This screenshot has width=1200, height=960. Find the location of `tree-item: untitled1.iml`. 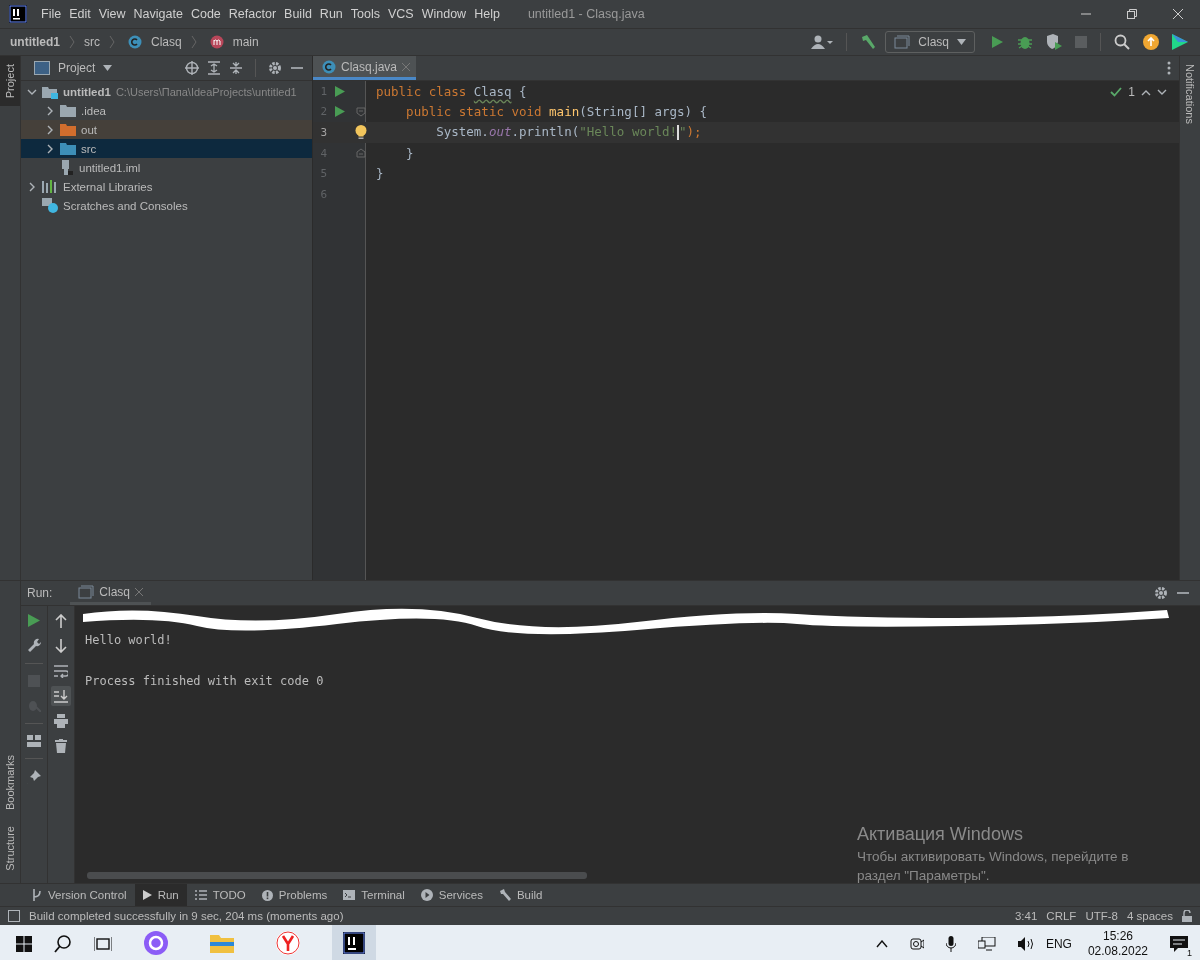

tree-item: untitled1.iml is located at coordinates (166, 167).